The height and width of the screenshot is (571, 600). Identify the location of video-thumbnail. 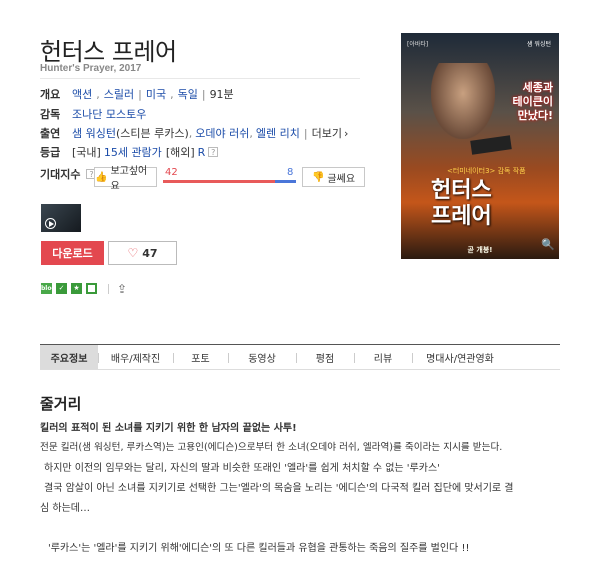
(61, 218).